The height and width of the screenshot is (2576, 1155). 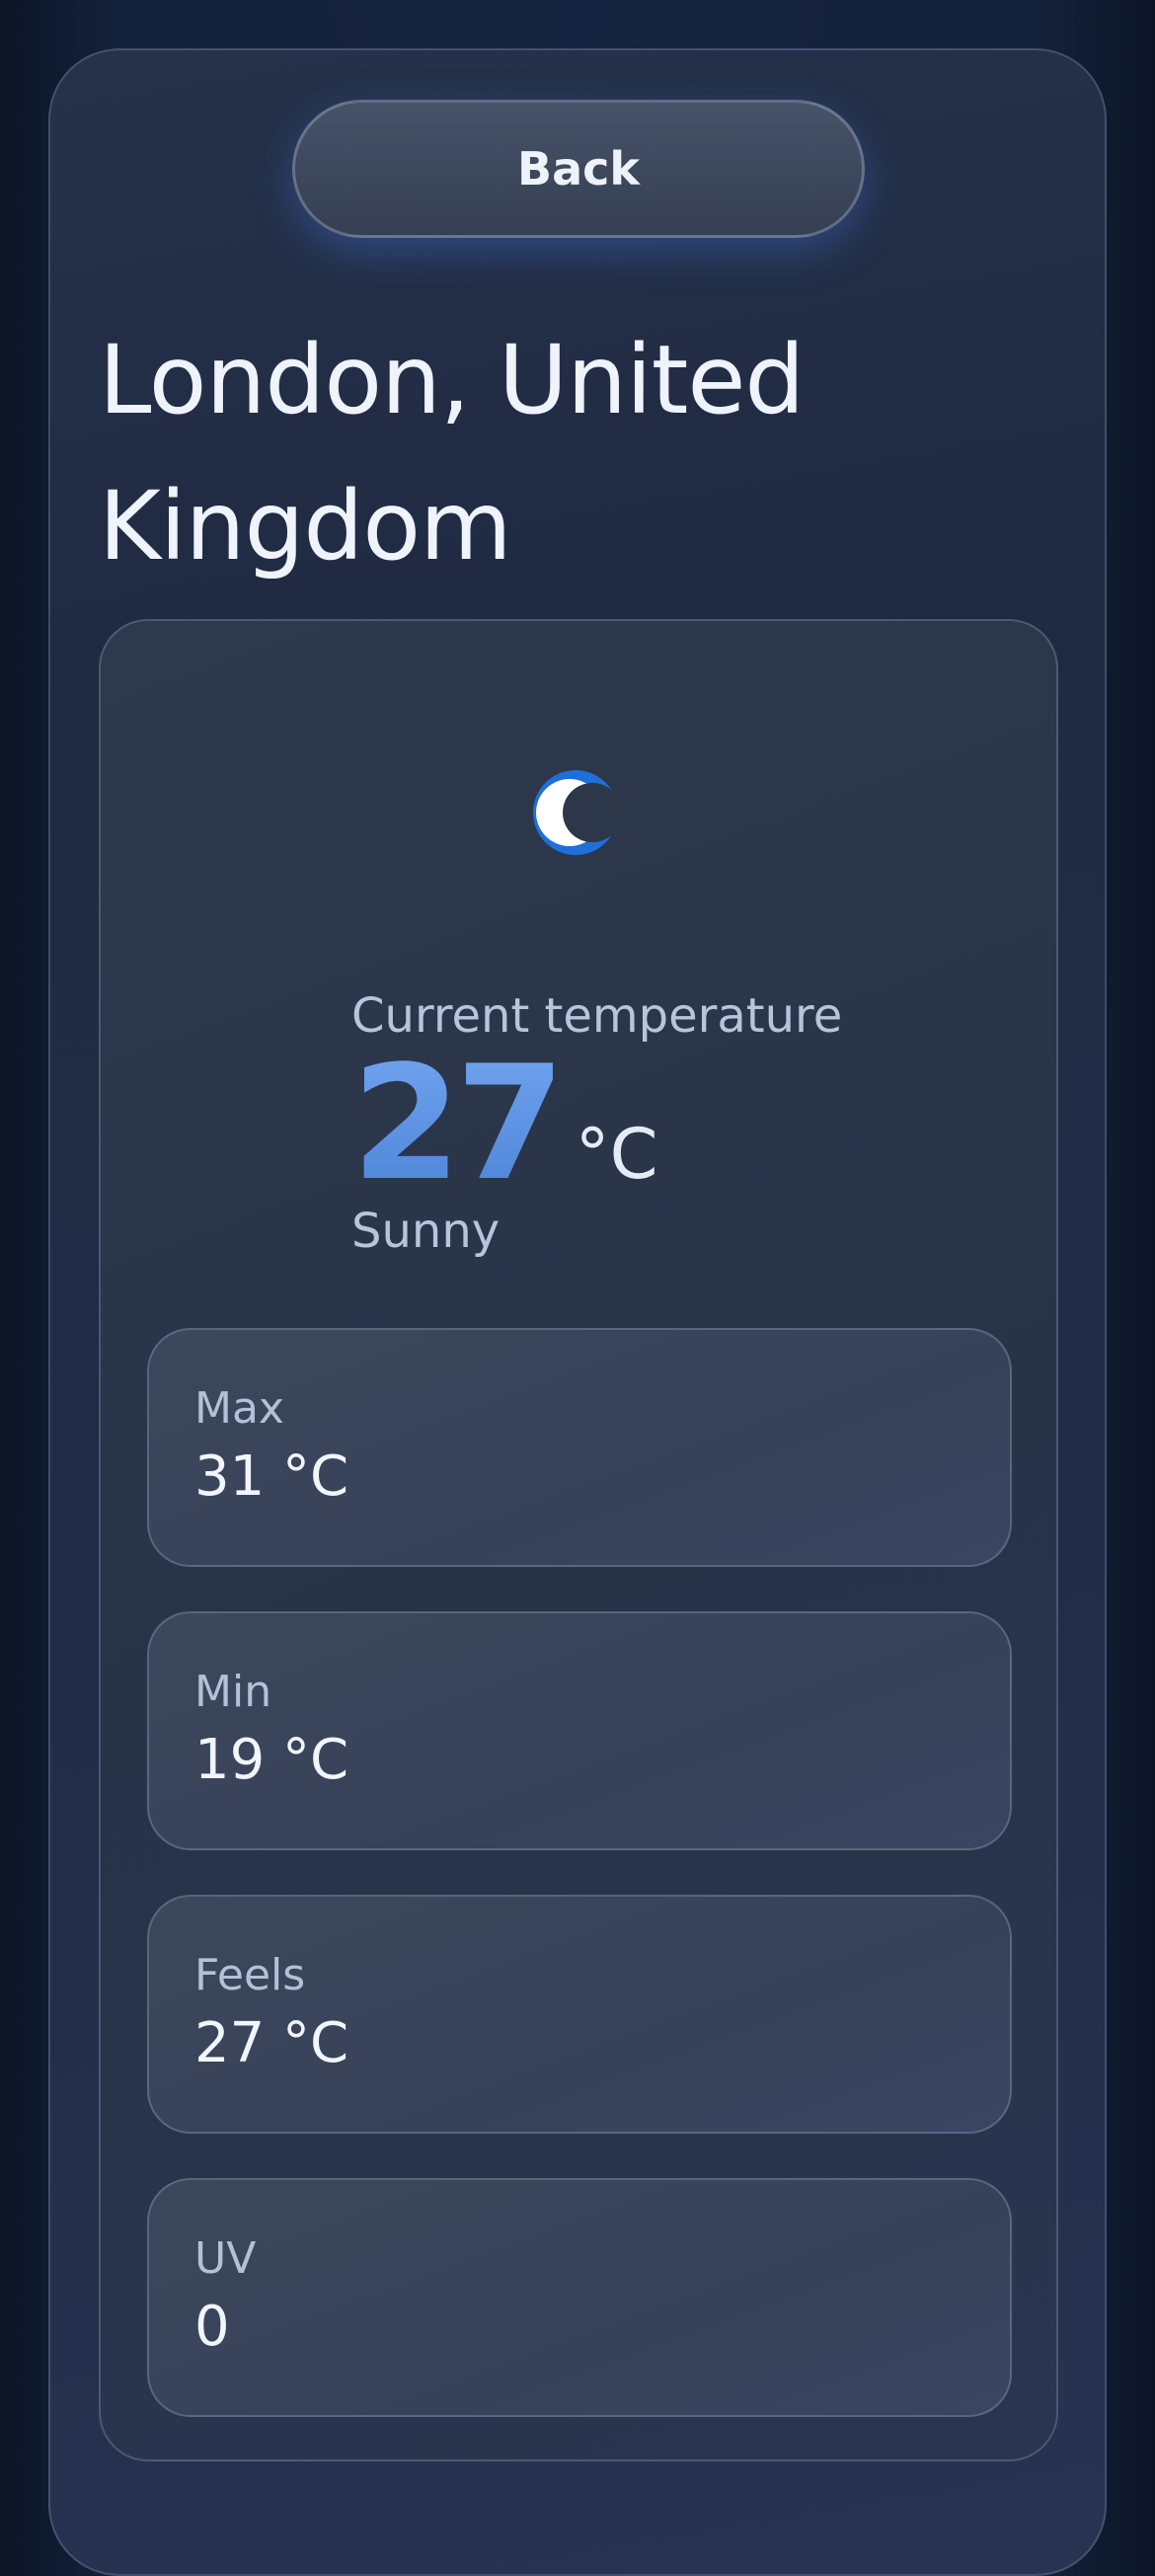 What do you see at coordinates (271, 1760) in the screenshot?
I see `stat-value: 19 °C` at bounding box center [271, 1760].